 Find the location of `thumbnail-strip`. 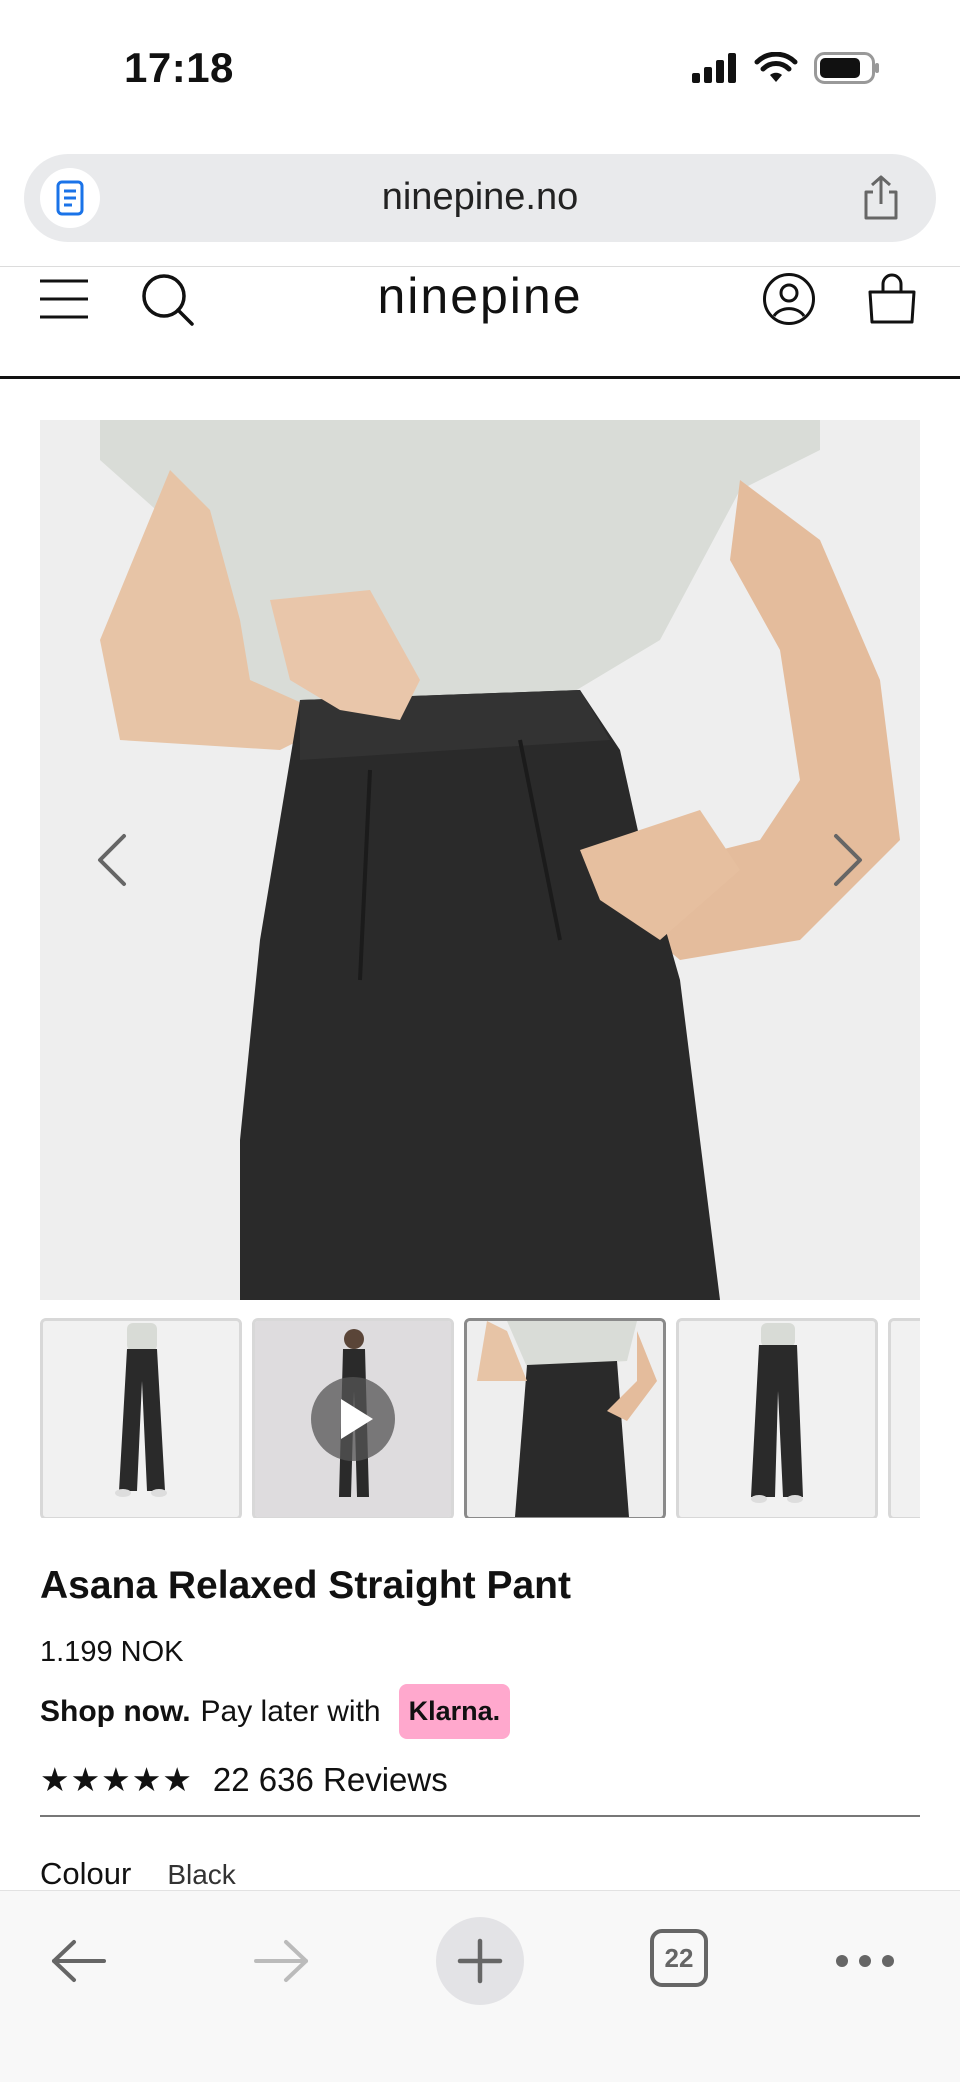

thumbnail-strip is located at coordinates (480, 1418).